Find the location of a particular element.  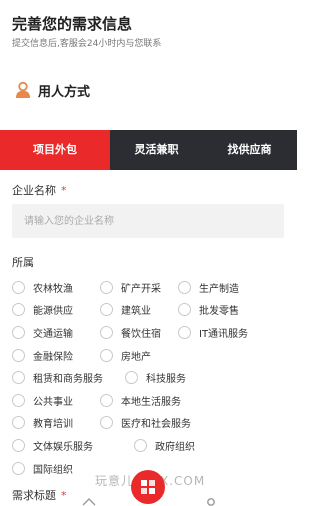

industry-option-label: 文体娱乐服务 is located at coordinates (63, 447).